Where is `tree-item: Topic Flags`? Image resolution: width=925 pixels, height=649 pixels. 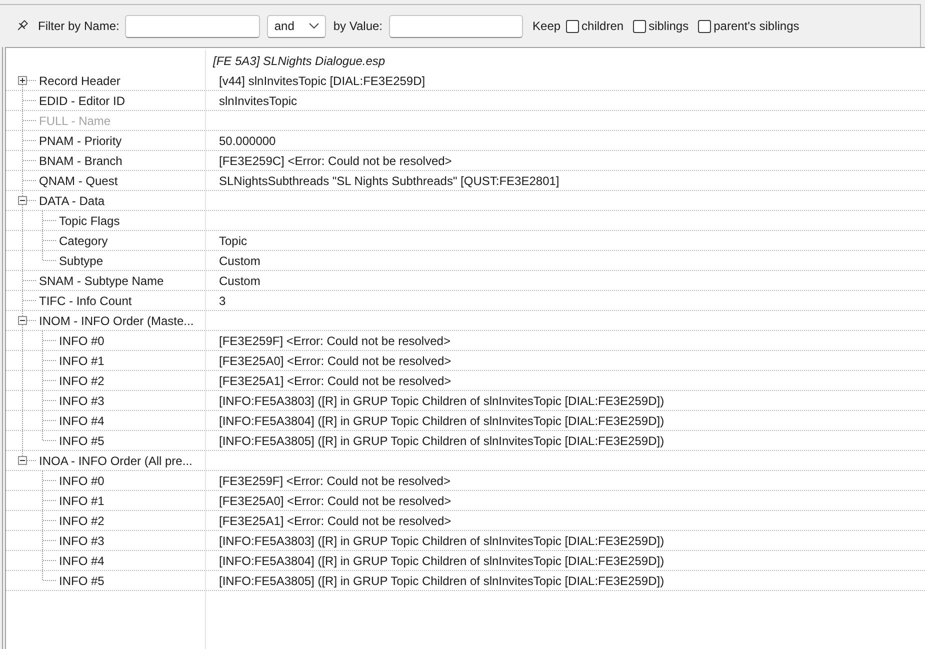 tree-item: Topic Flags is located at coordinates (89, 220).